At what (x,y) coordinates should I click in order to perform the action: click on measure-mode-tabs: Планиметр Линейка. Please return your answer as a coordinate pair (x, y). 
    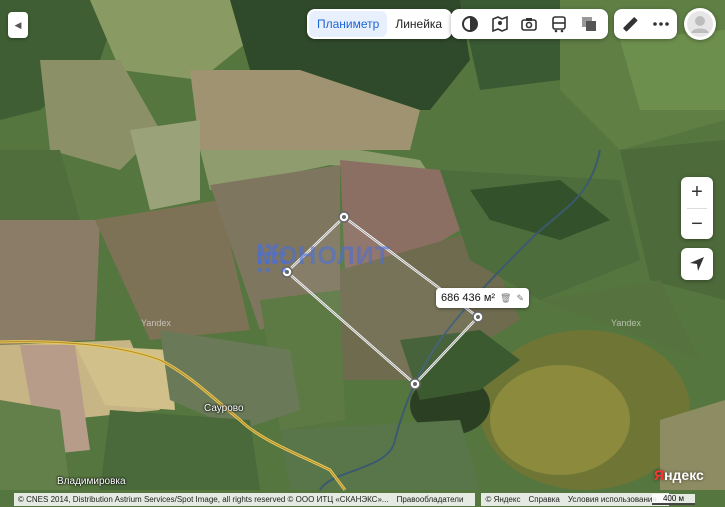
    Looking at the image, I should click on (380, 24).